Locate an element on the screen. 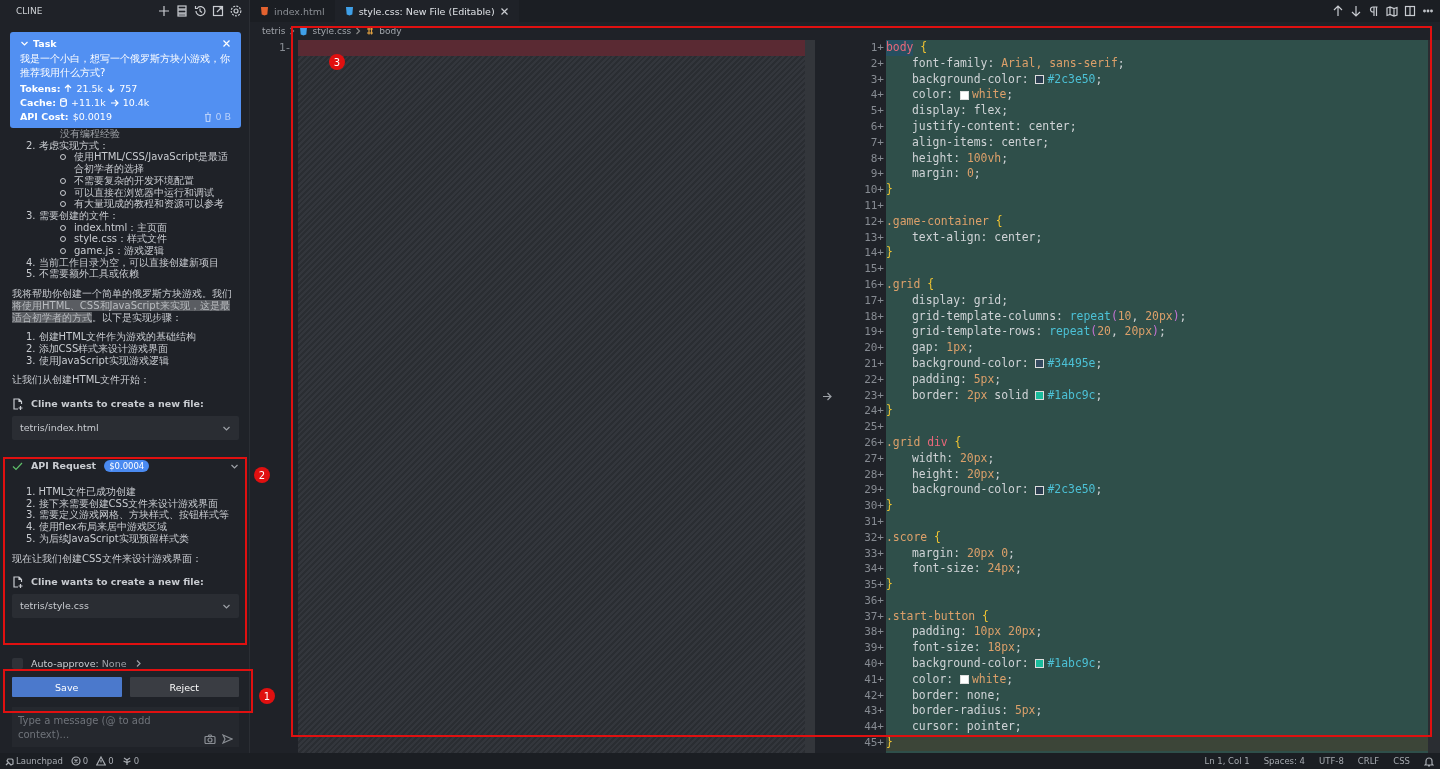 This screenshot has height=769, width=1440. external-link-icon is located at coordinates (218, 11).